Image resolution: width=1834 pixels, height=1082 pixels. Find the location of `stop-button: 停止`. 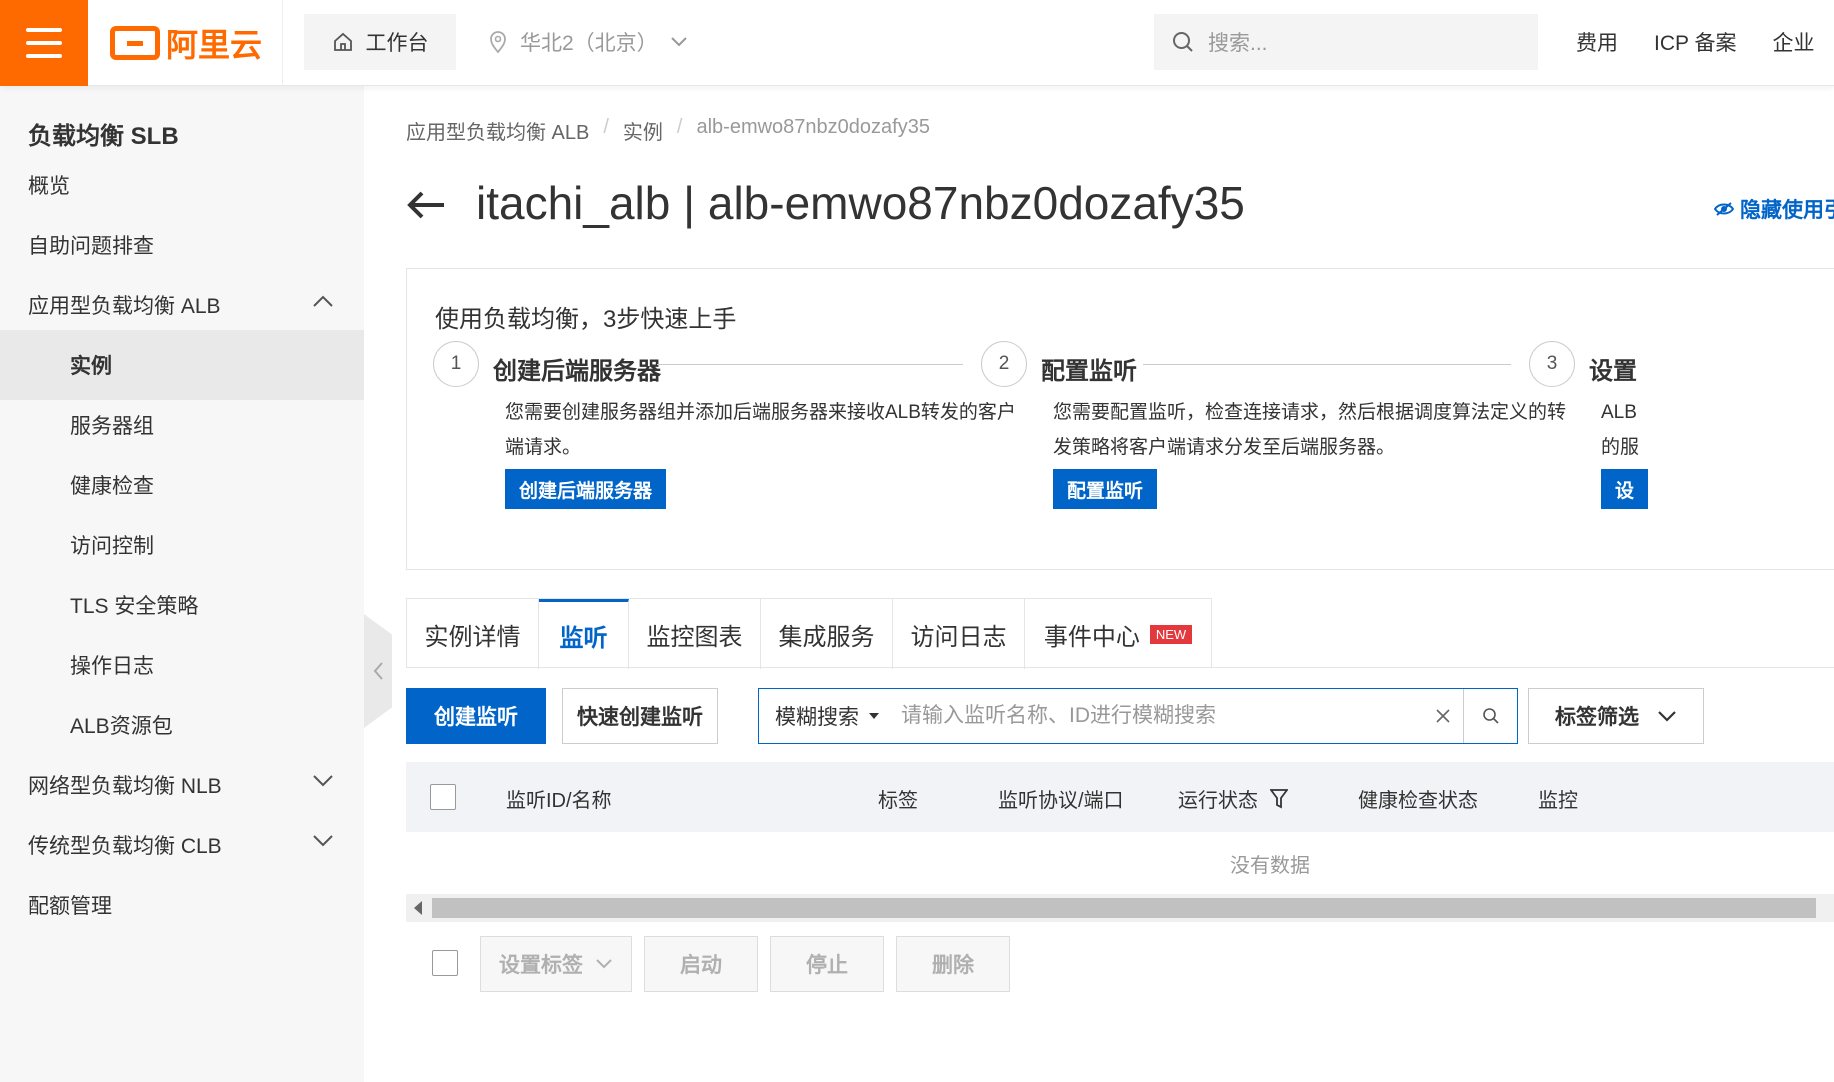

stop-button: 停止 is located at coordinates (827, 964).